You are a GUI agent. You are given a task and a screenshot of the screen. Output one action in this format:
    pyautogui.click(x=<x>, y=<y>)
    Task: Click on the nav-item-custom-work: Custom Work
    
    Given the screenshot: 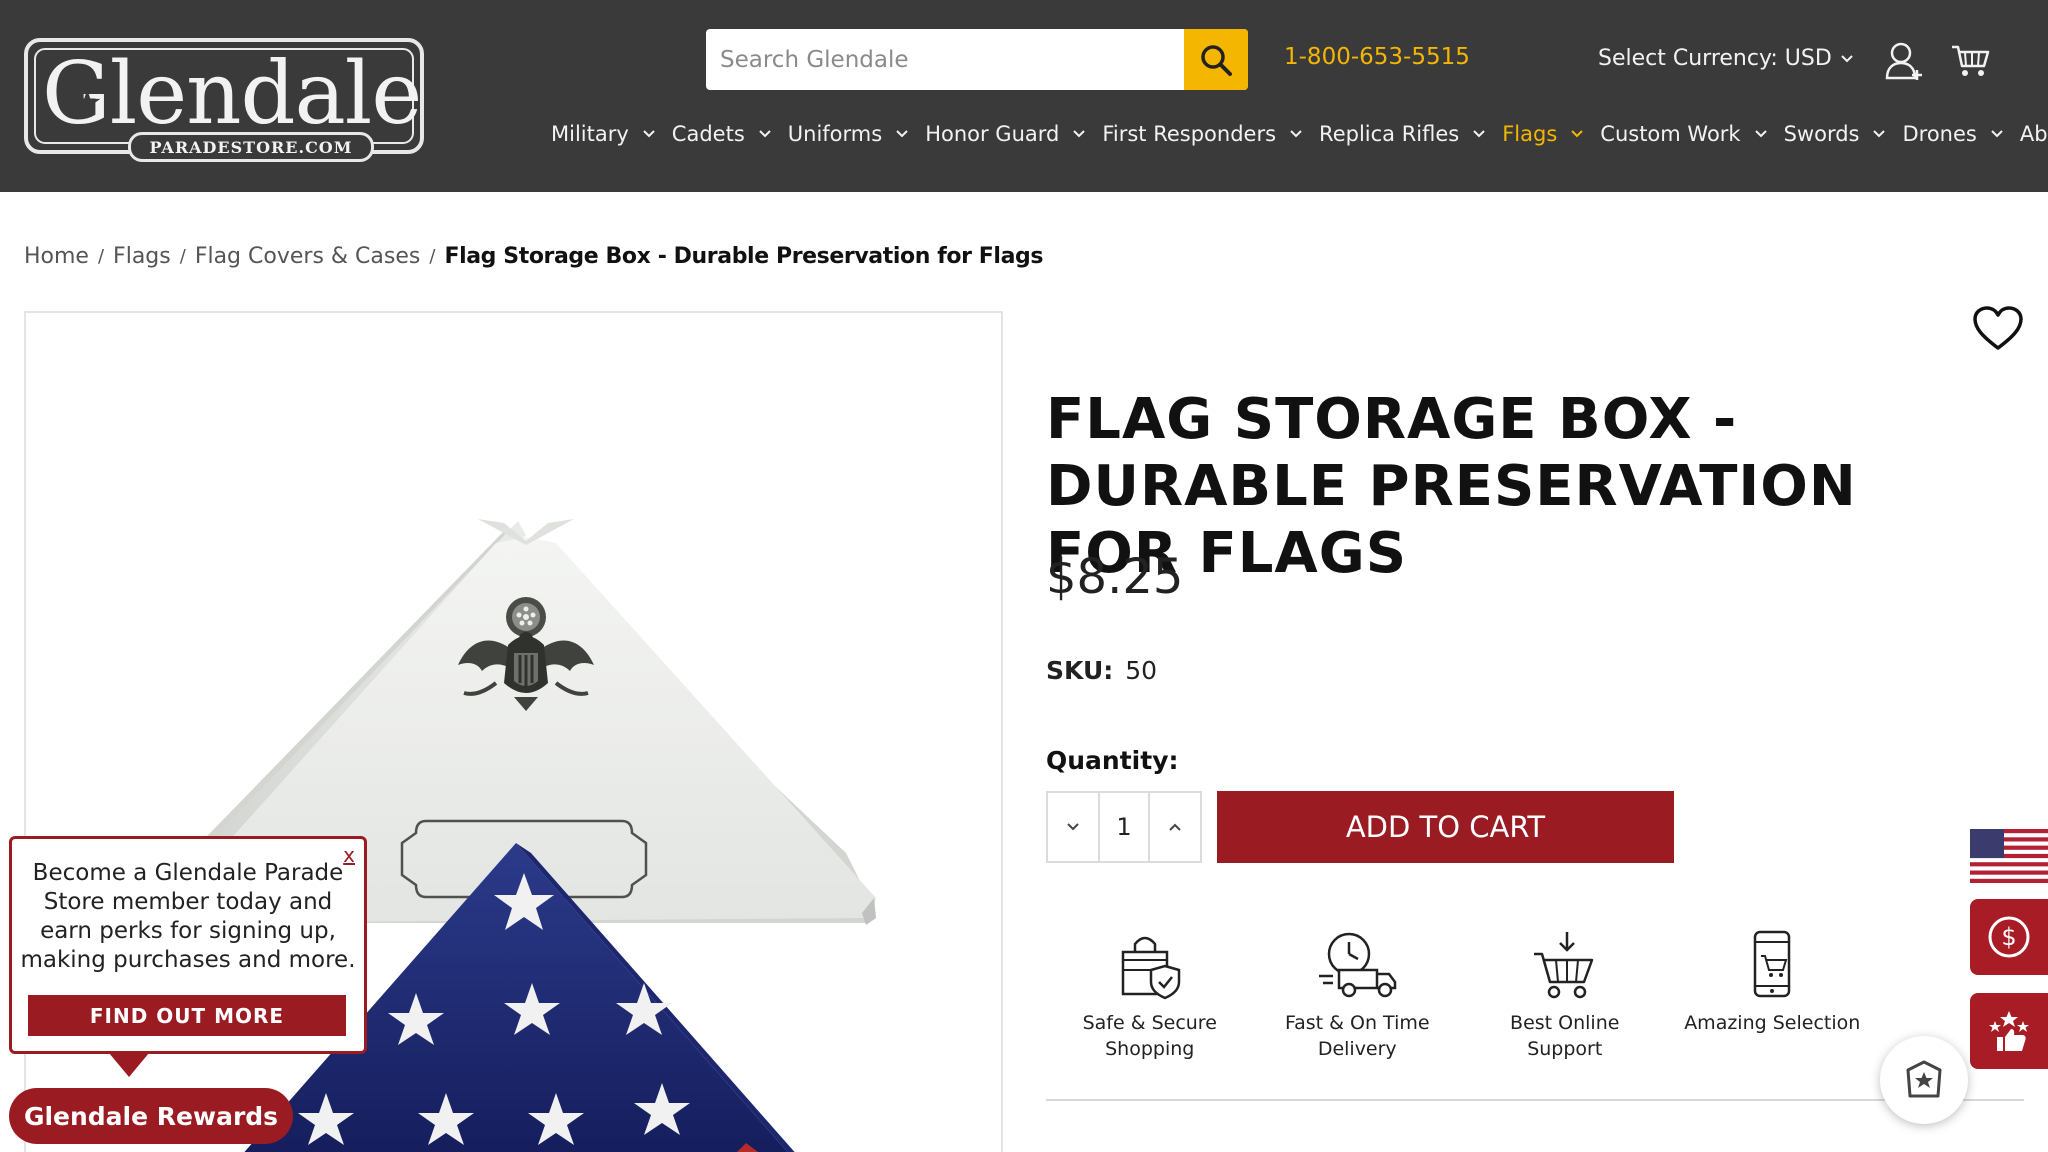 What is the action you would take?
    pyautogui.click(x=1683, y=134)
    